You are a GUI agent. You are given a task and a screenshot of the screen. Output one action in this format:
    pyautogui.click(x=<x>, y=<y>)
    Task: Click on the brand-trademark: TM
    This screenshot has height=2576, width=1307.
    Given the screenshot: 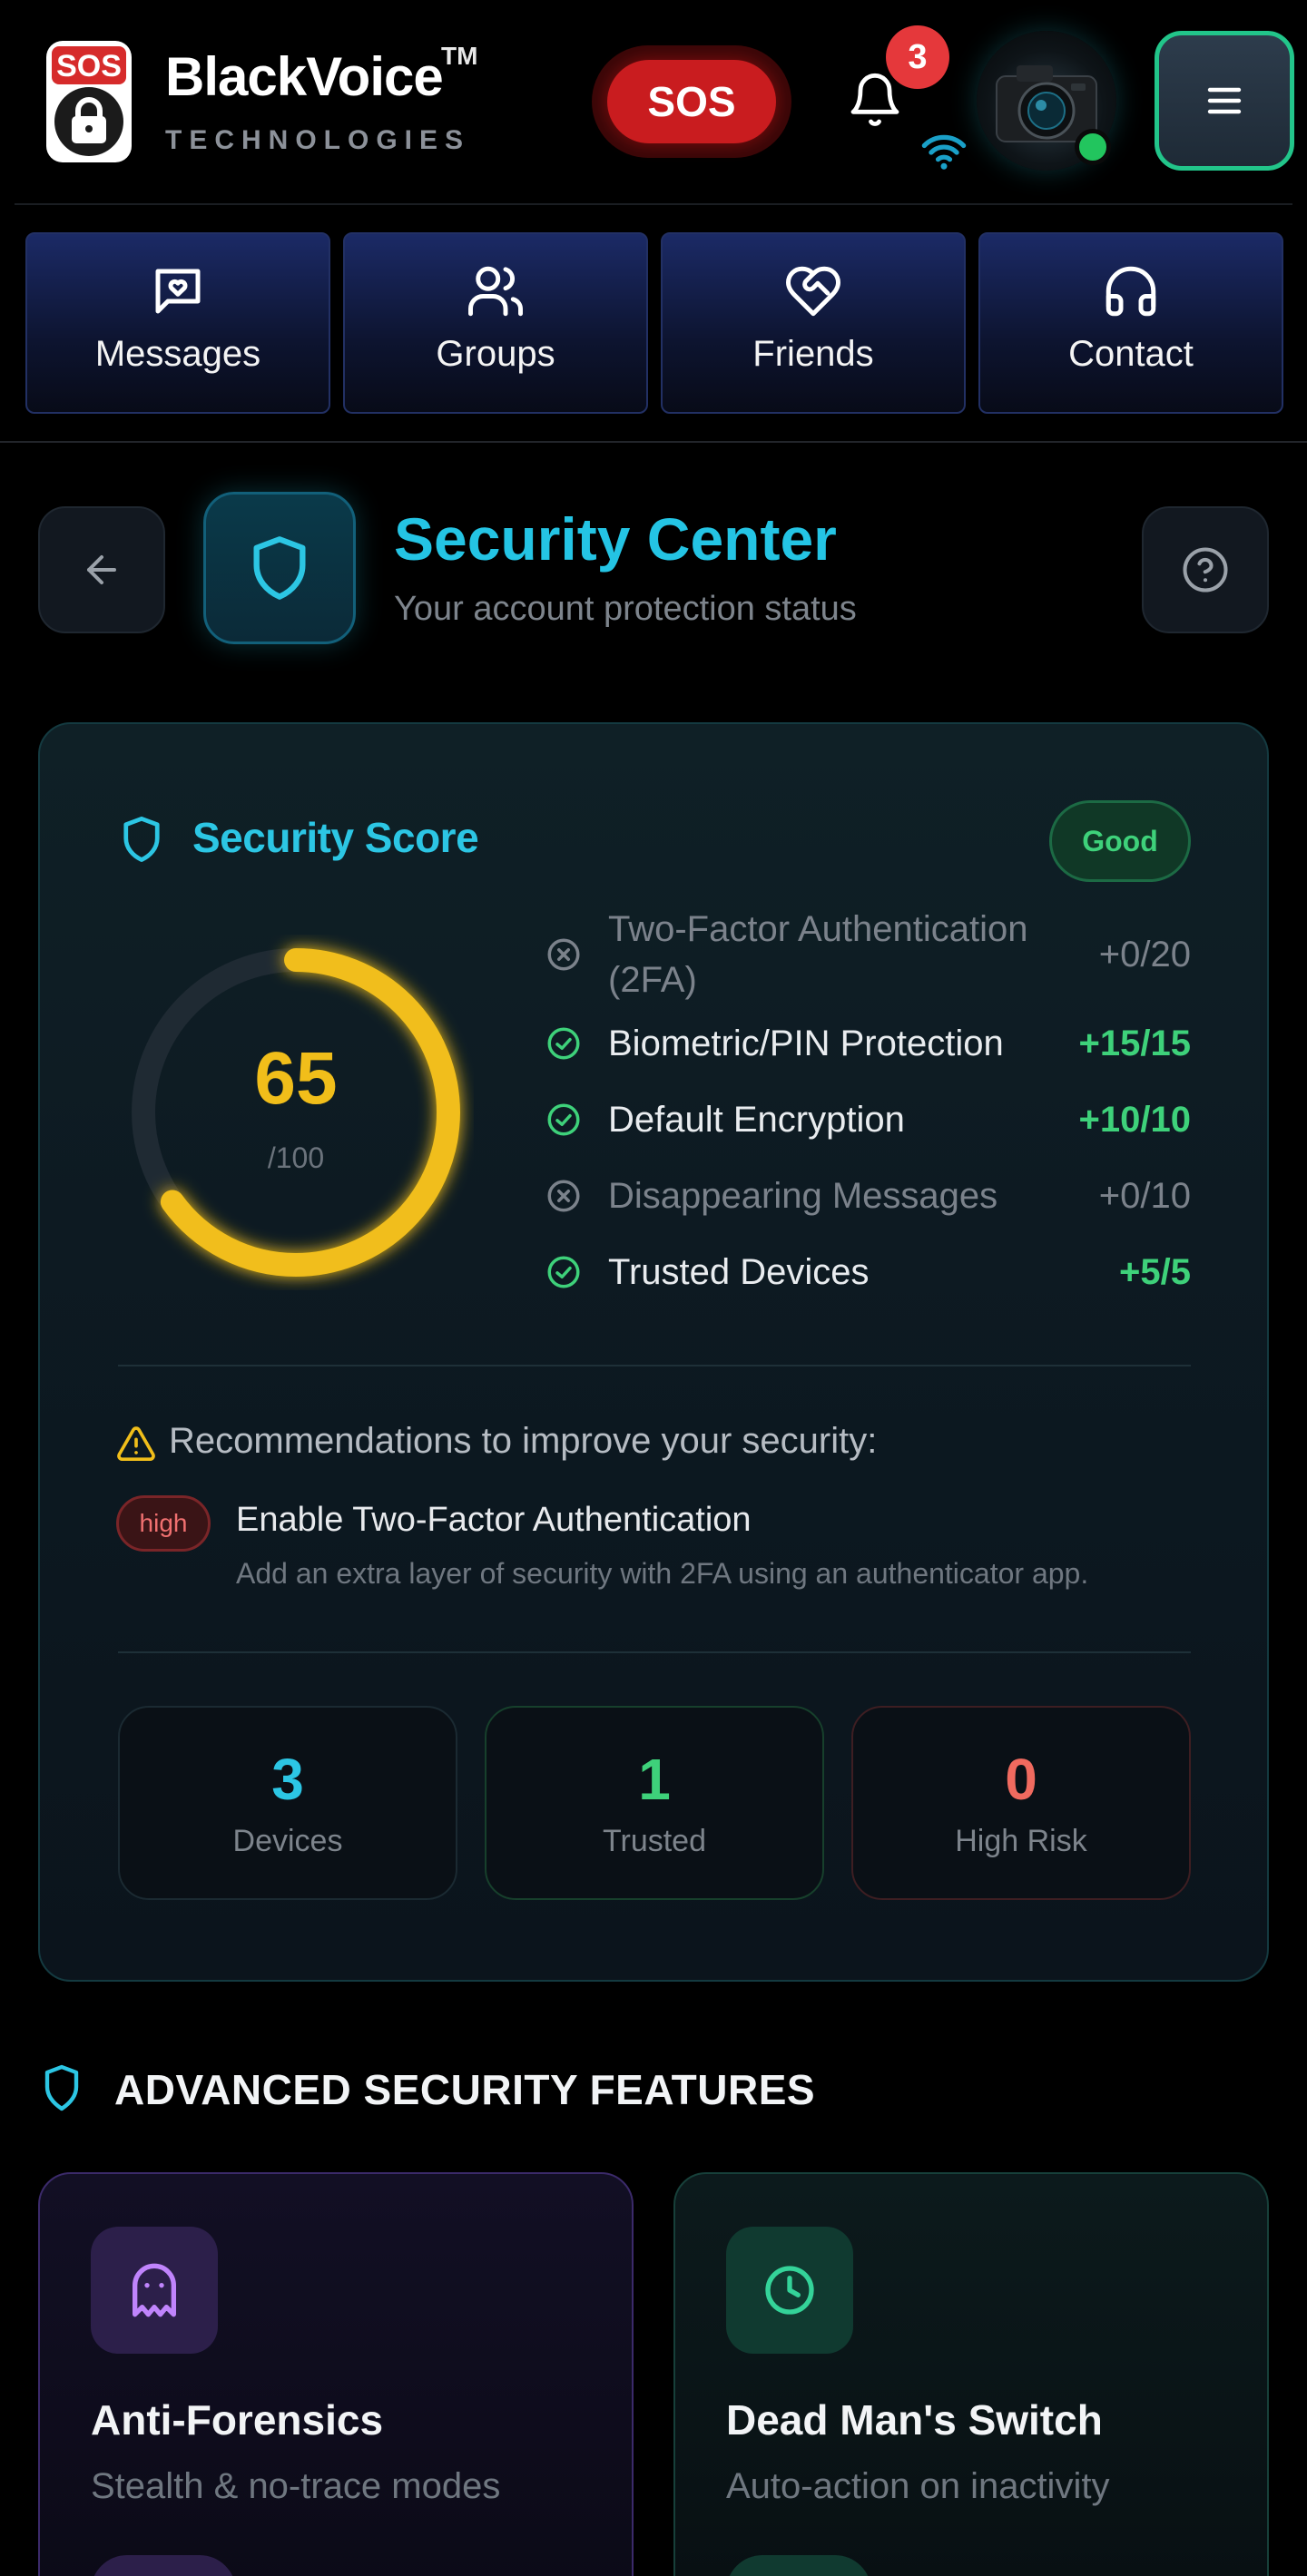 What is the action you would take?
    pyautogui.click(x=459, y=56)
    